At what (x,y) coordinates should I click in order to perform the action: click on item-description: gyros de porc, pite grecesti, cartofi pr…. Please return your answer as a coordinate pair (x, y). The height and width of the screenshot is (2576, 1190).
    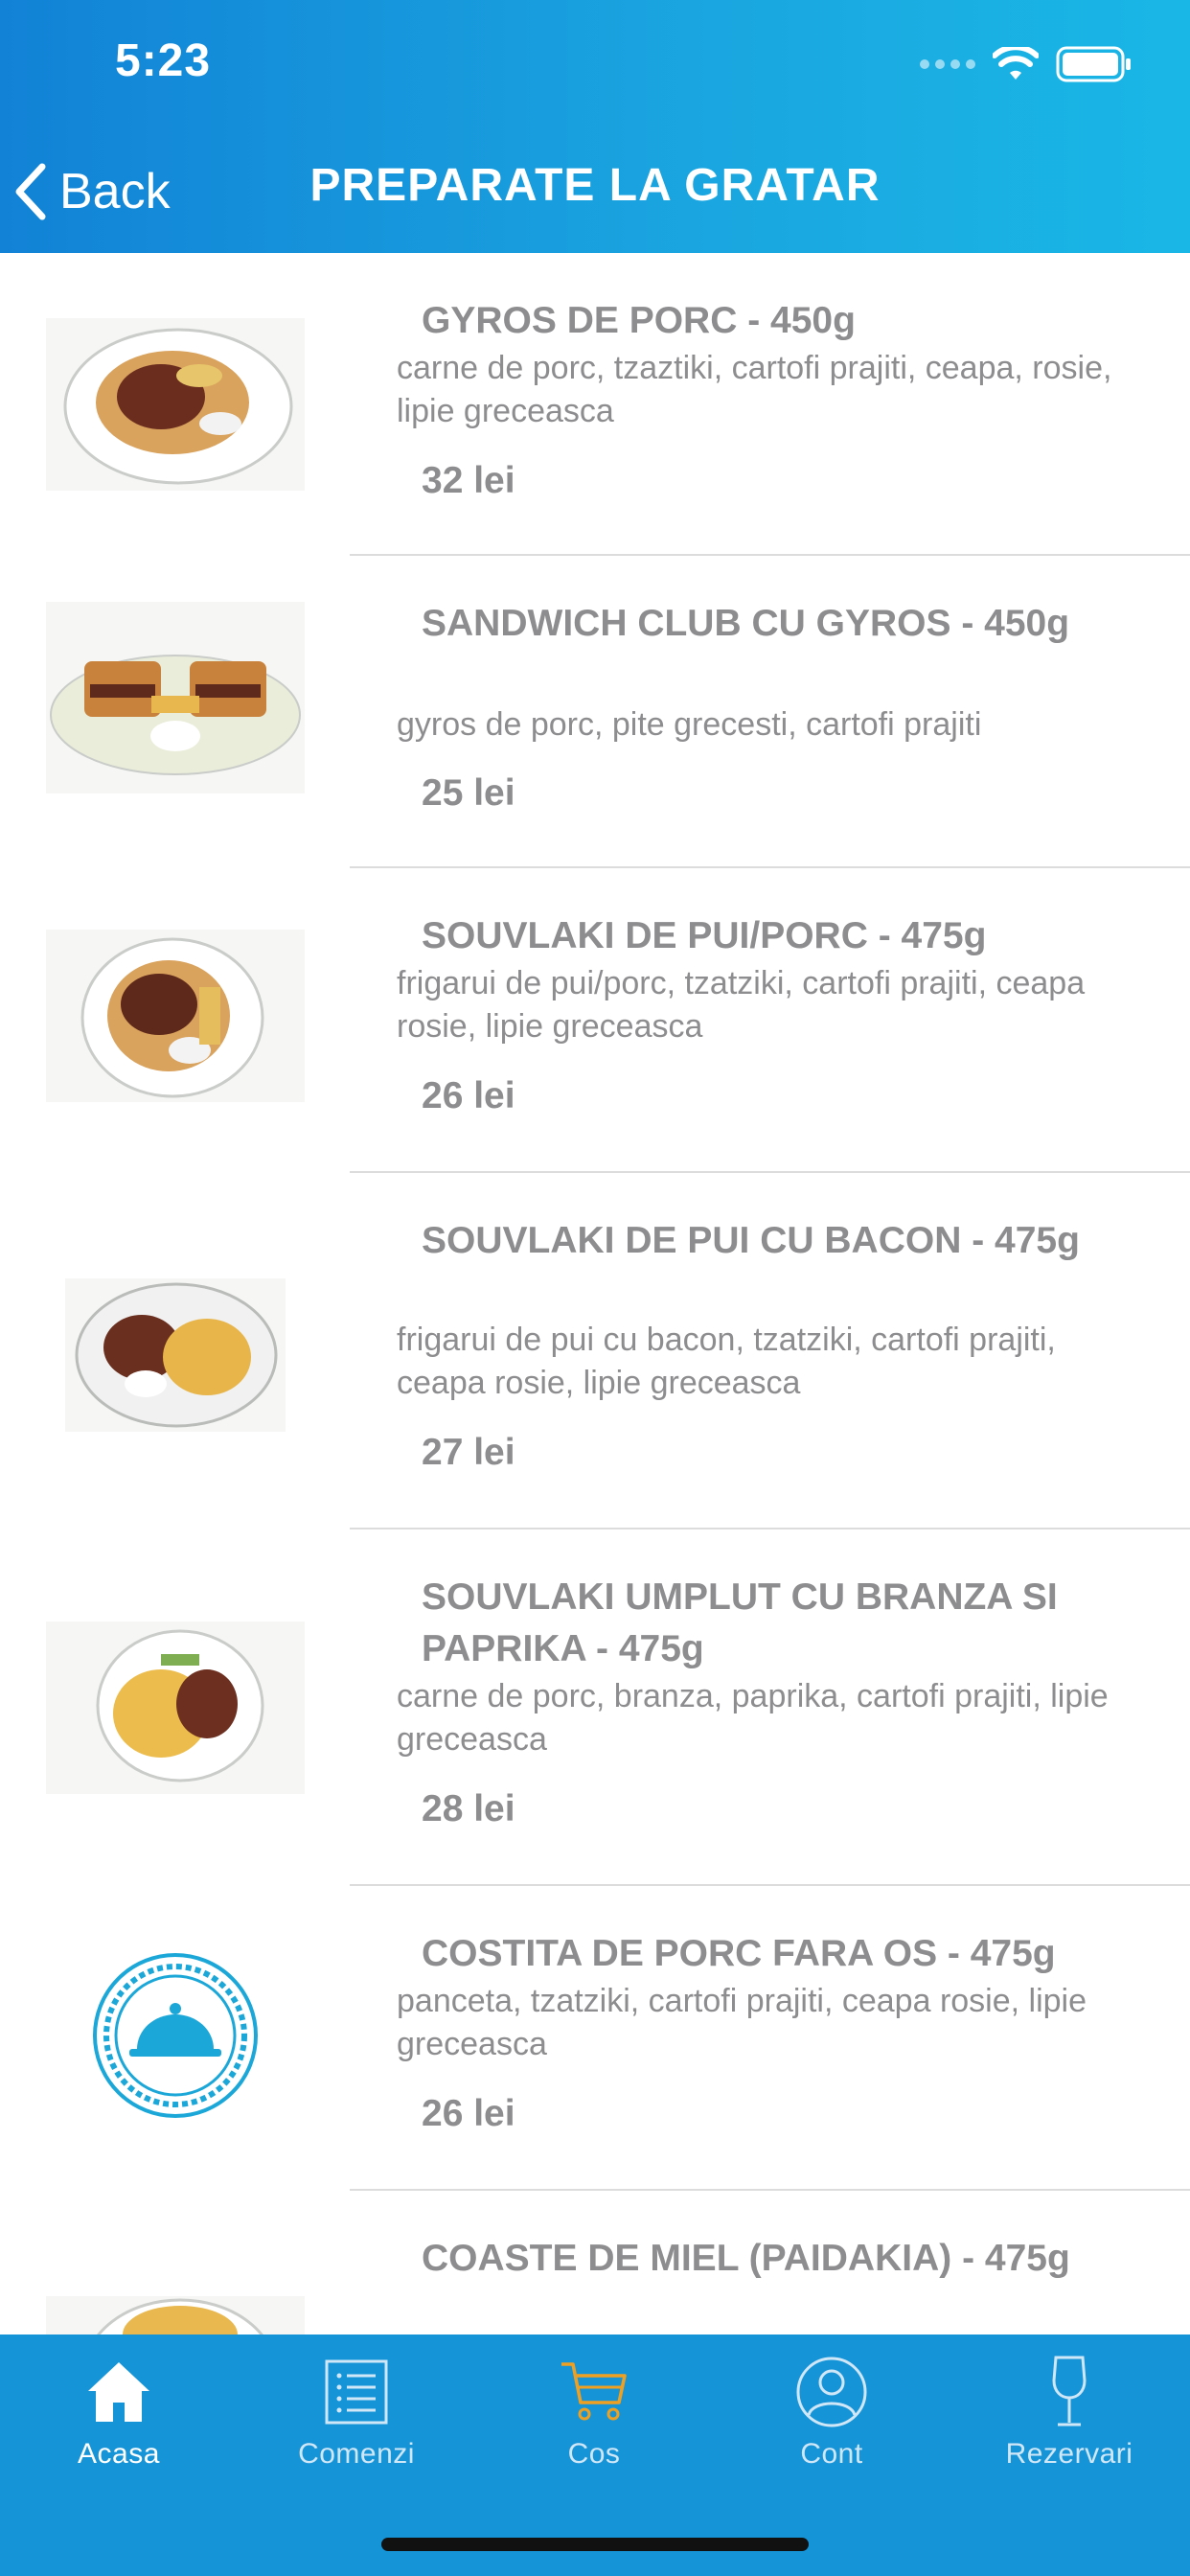
    Looking at the image, I should click on (689, 724).